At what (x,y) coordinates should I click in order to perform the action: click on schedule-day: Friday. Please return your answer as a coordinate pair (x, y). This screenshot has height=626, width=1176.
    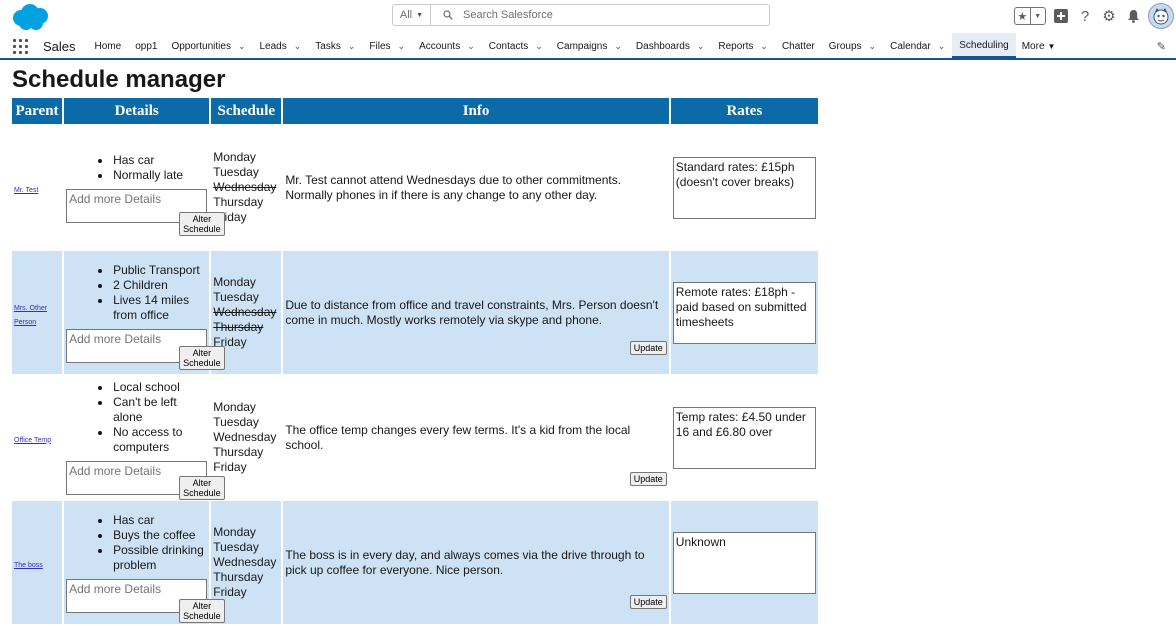
    Looking at the image, I should click on (230, 592).